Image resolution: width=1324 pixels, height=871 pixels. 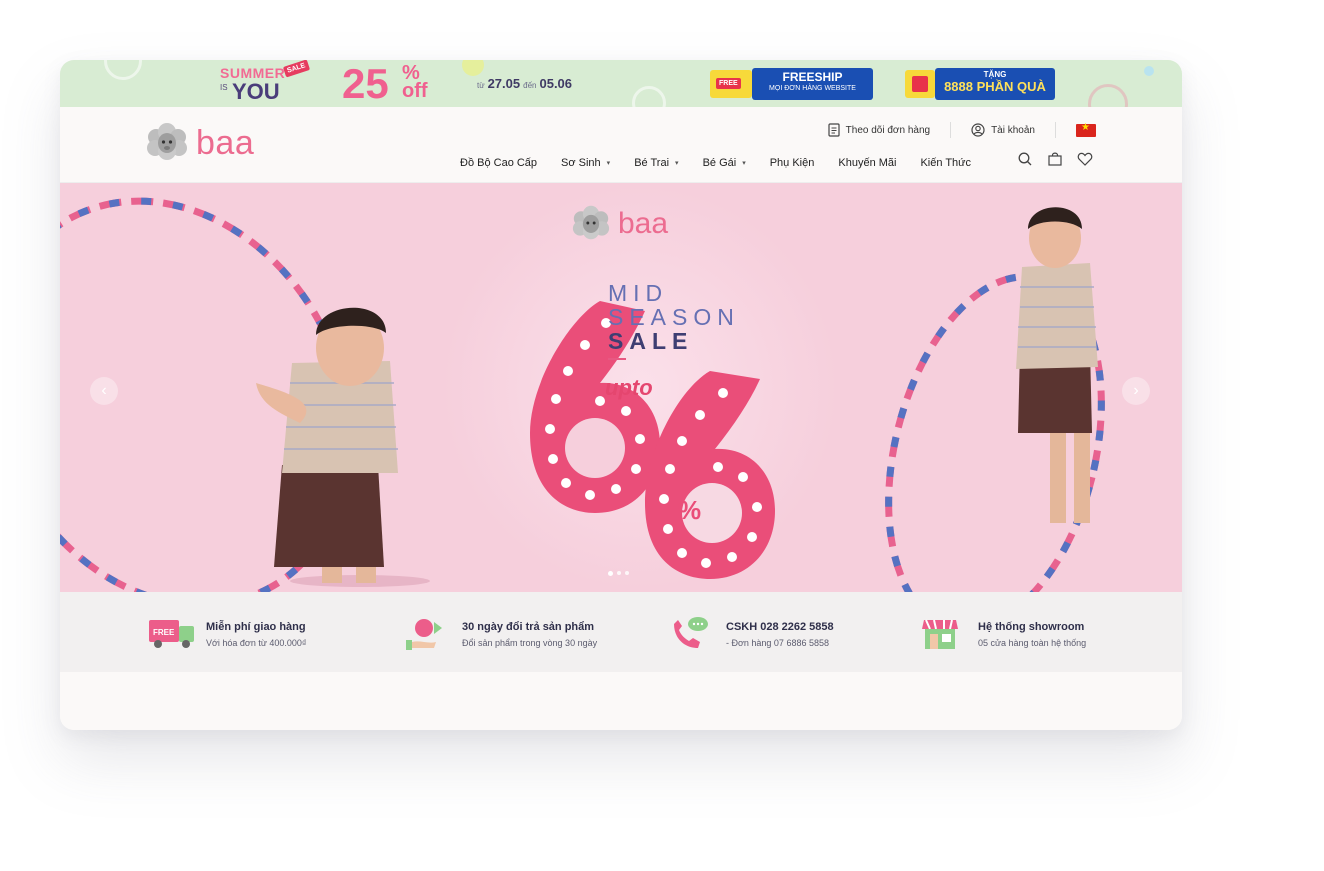 What do you see at coordinates (643, 223) in the screenshot?
I see `hero-logo-text: baa` at bounding box center [643, 223].